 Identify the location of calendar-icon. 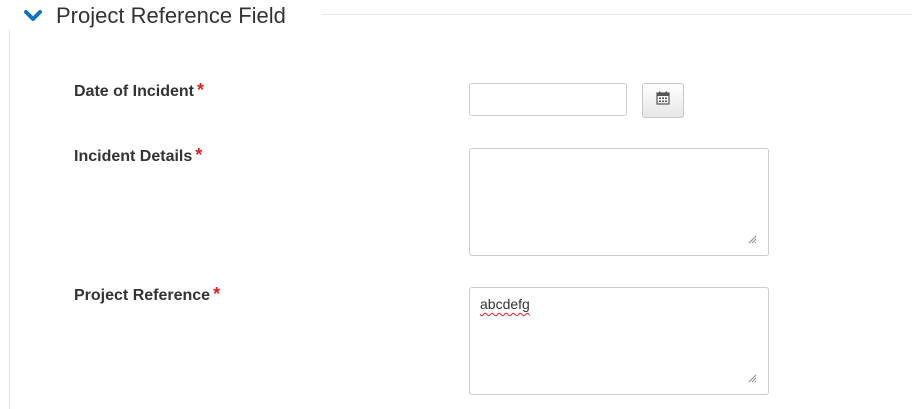
(663, 100).